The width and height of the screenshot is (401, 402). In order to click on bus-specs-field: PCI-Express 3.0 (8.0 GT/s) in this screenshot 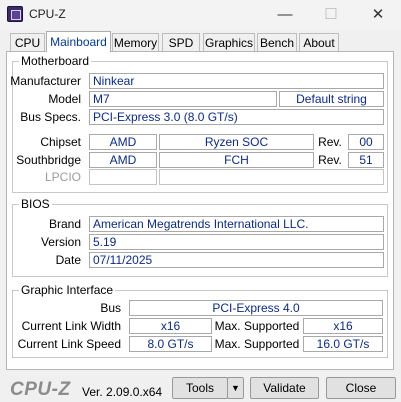, I will do `click(236, 117)`.